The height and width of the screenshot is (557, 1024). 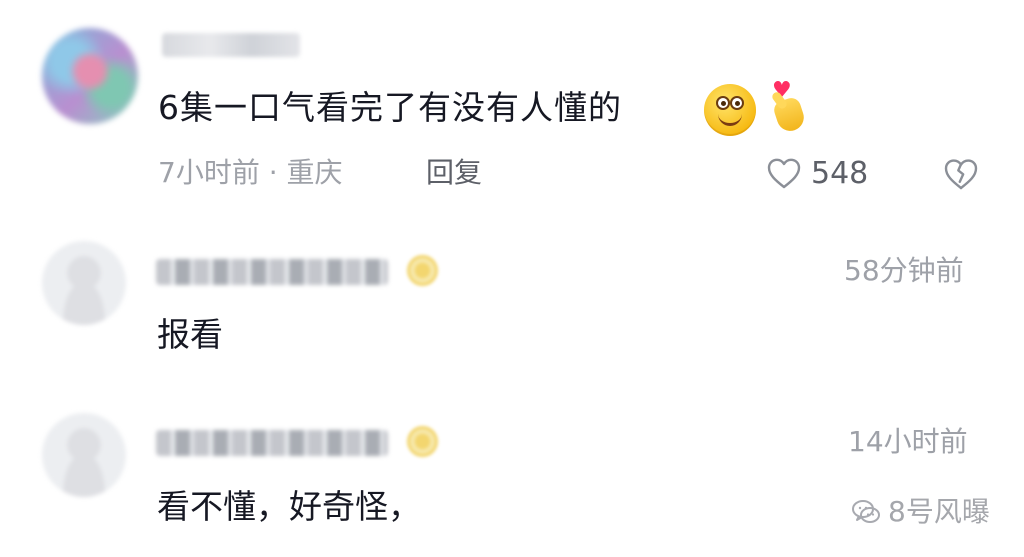 What do you see at coordinates (789, 115) in the screenshot?
I see `finger-heart-icon` at bounding box center [789, 115].